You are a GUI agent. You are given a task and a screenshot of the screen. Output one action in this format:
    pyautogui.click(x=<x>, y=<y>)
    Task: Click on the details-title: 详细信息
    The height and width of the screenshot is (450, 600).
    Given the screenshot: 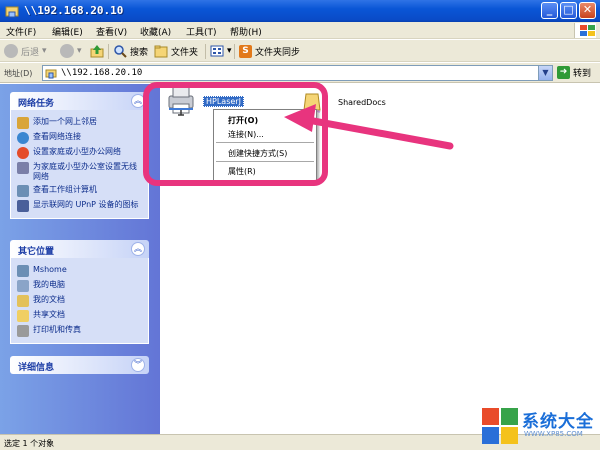 What is the action you would take?
    pyautogui.click(x=36, y=368)
    